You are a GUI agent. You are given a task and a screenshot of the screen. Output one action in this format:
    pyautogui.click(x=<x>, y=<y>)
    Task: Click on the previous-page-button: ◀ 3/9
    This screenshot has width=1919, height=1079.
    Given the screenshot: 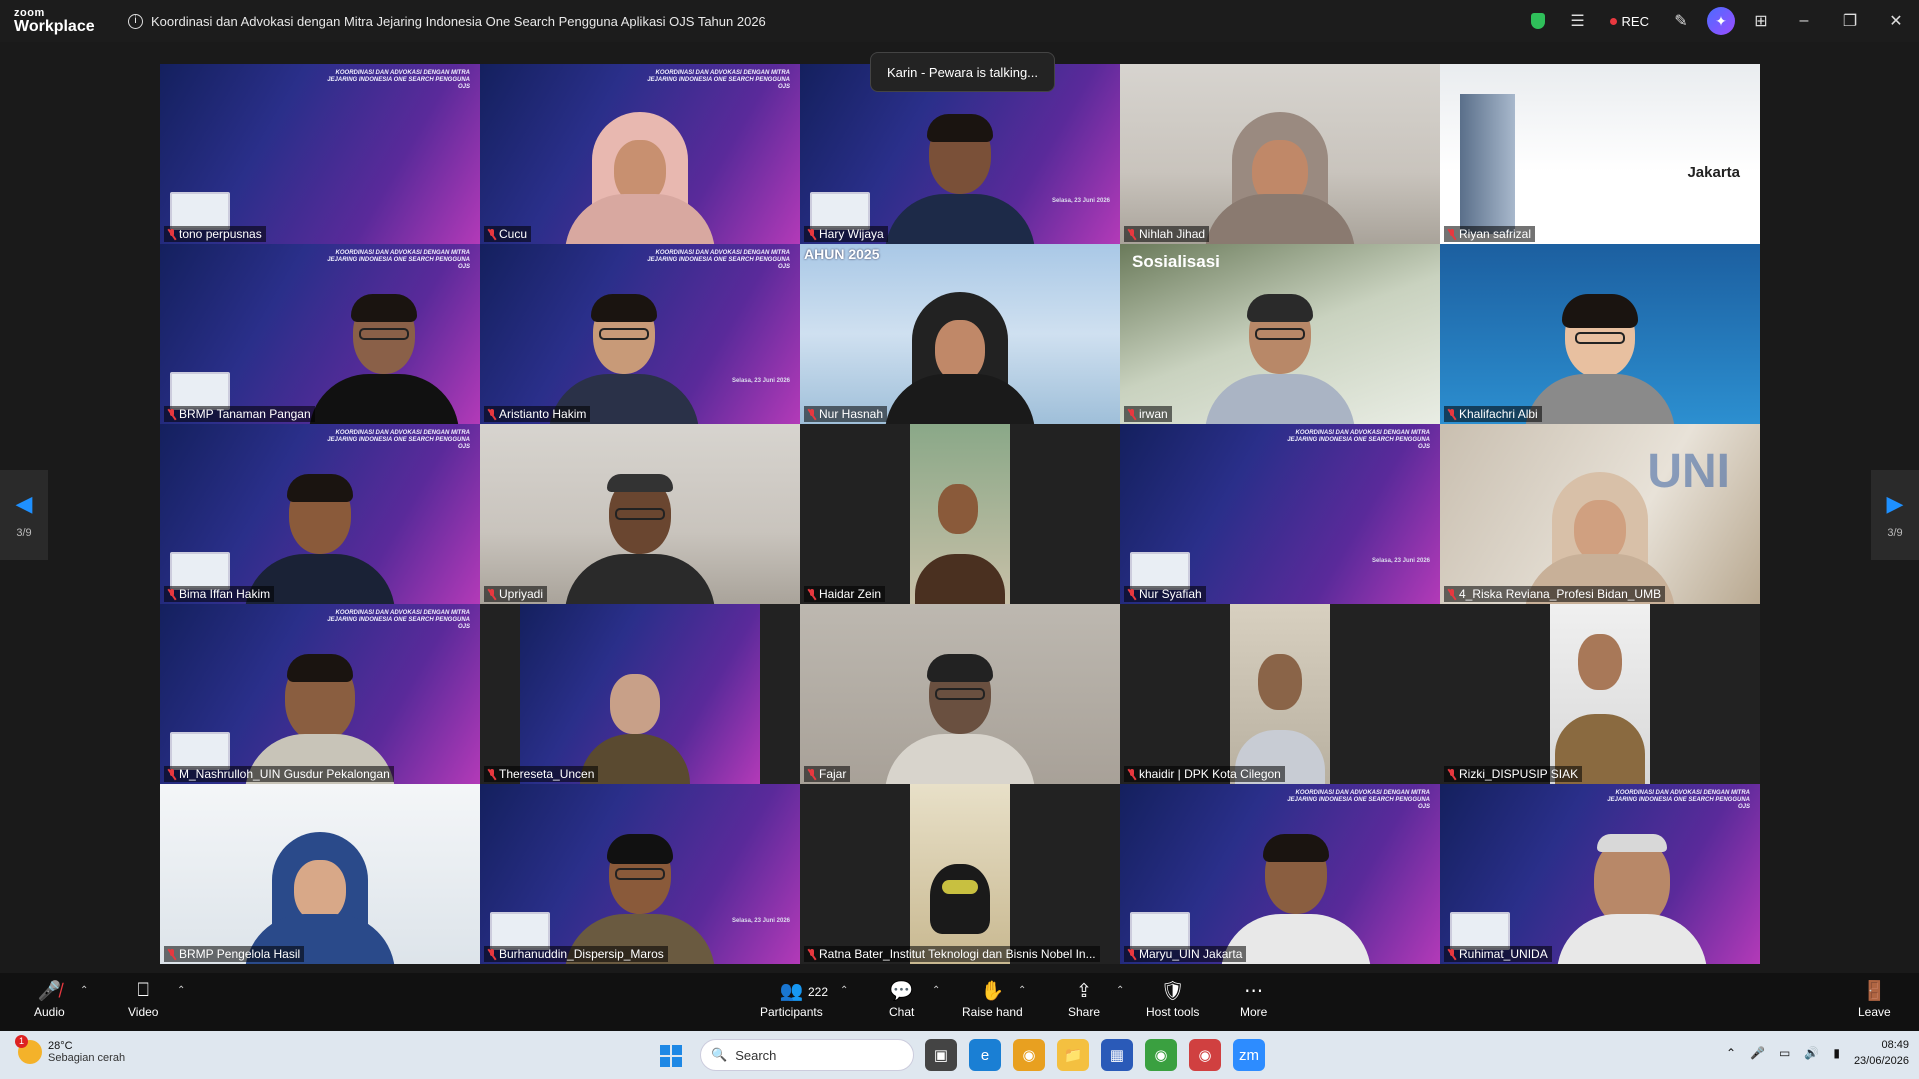 What is the action you would take?
    pyautogui.click(x=24, y=515)
    